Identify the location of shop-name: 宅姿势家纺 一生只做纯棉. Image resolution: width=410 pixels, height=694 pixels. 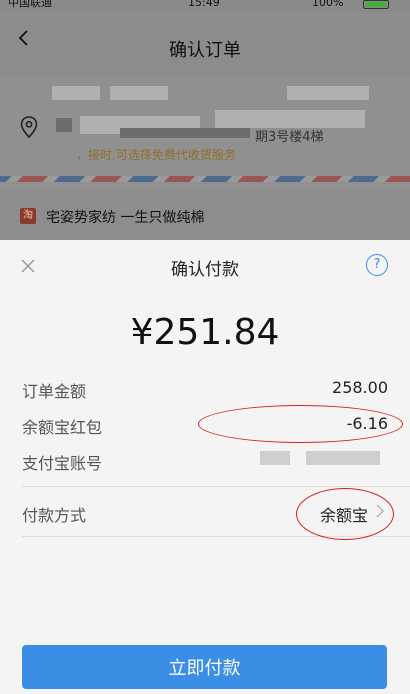
(125, 218).